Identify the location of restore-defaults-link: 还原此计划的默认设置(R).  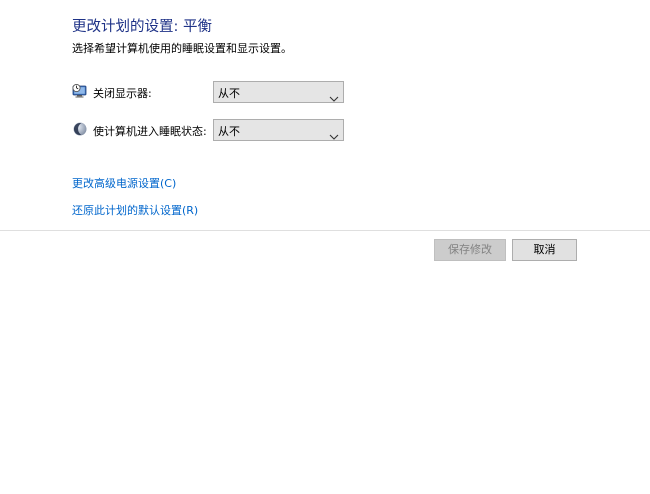
(135, 210).